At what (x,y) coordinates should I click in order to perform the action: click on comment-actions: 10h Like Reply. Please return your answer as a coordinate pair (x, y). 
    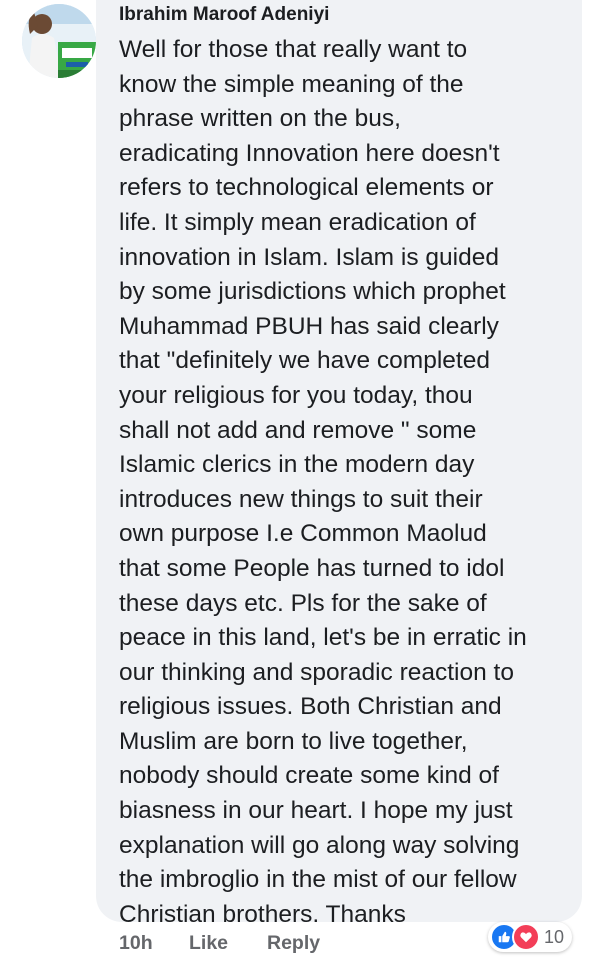
    Looking at the image, I should click on (219, 943).